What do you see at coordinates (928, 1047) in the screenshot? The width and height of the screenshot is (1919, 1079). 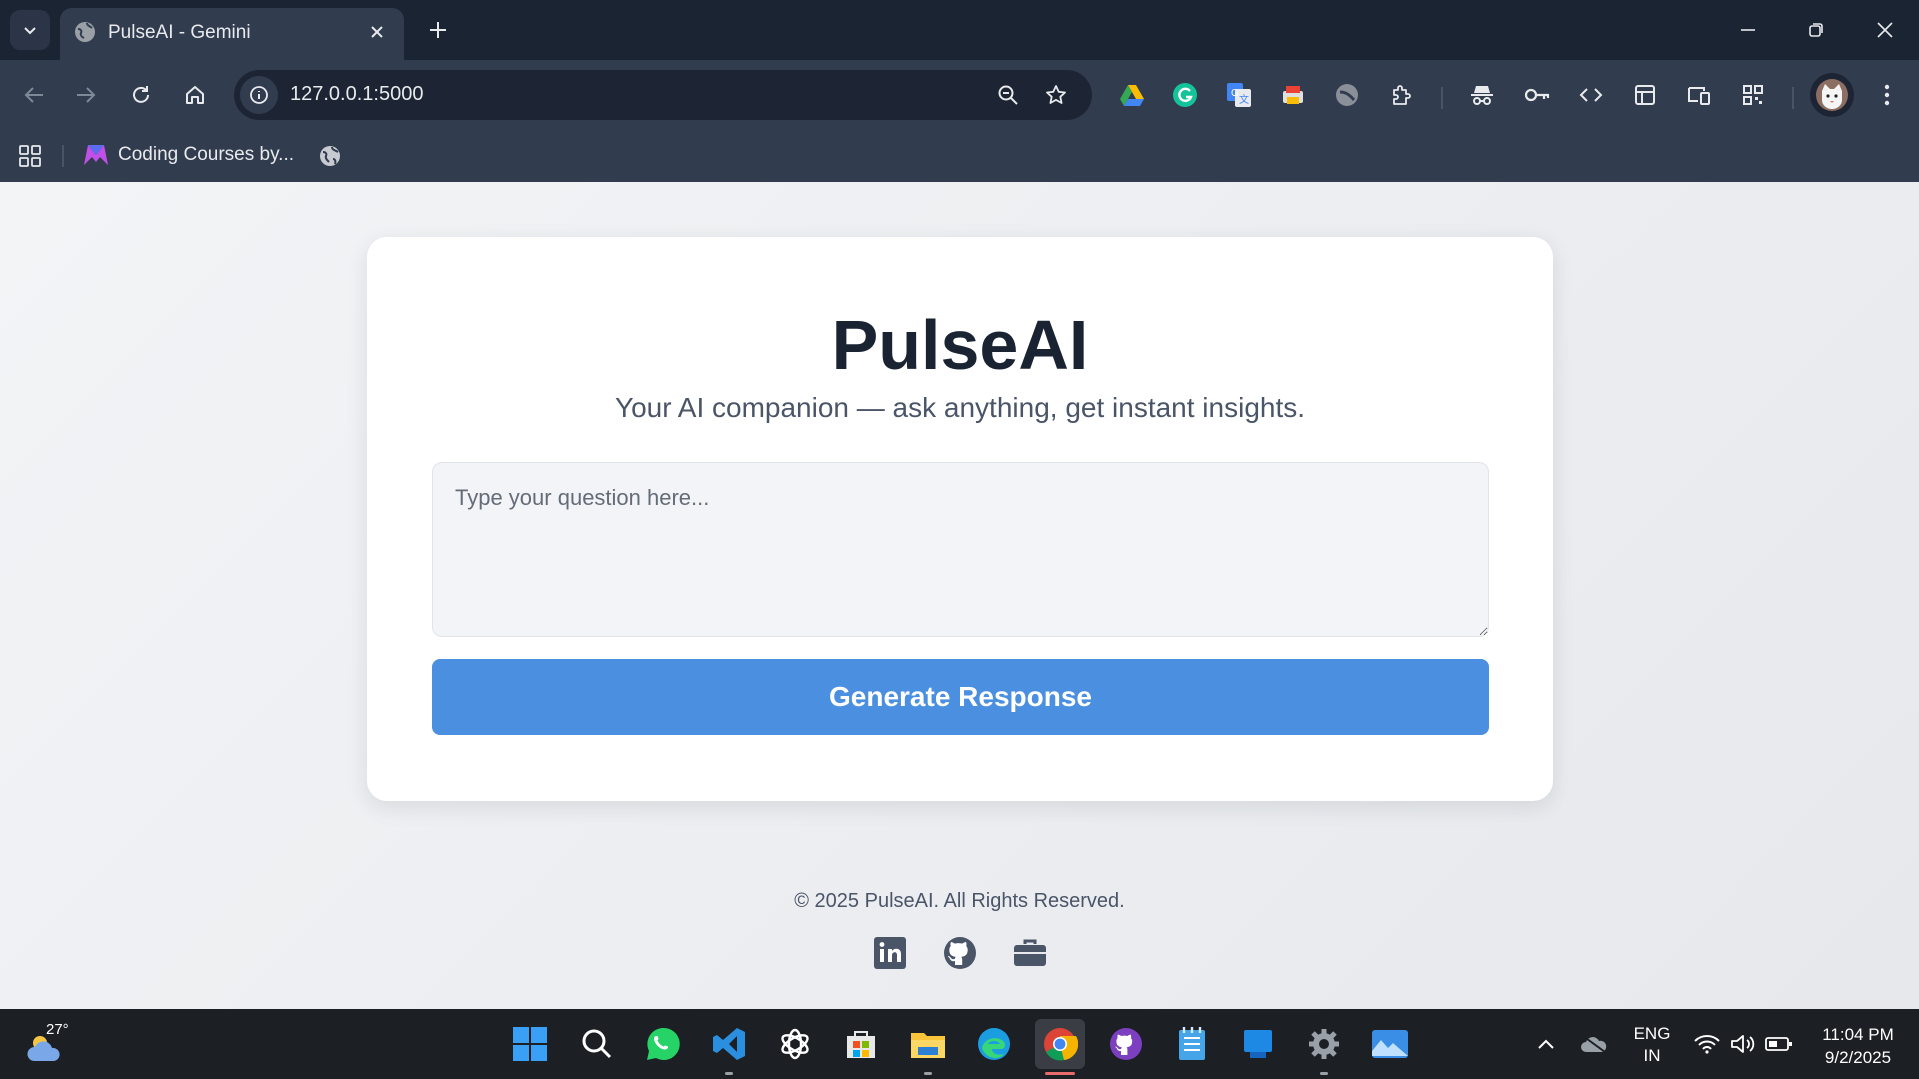 I see `taskbar-file-explorer` at bounding box center [928, 1047].